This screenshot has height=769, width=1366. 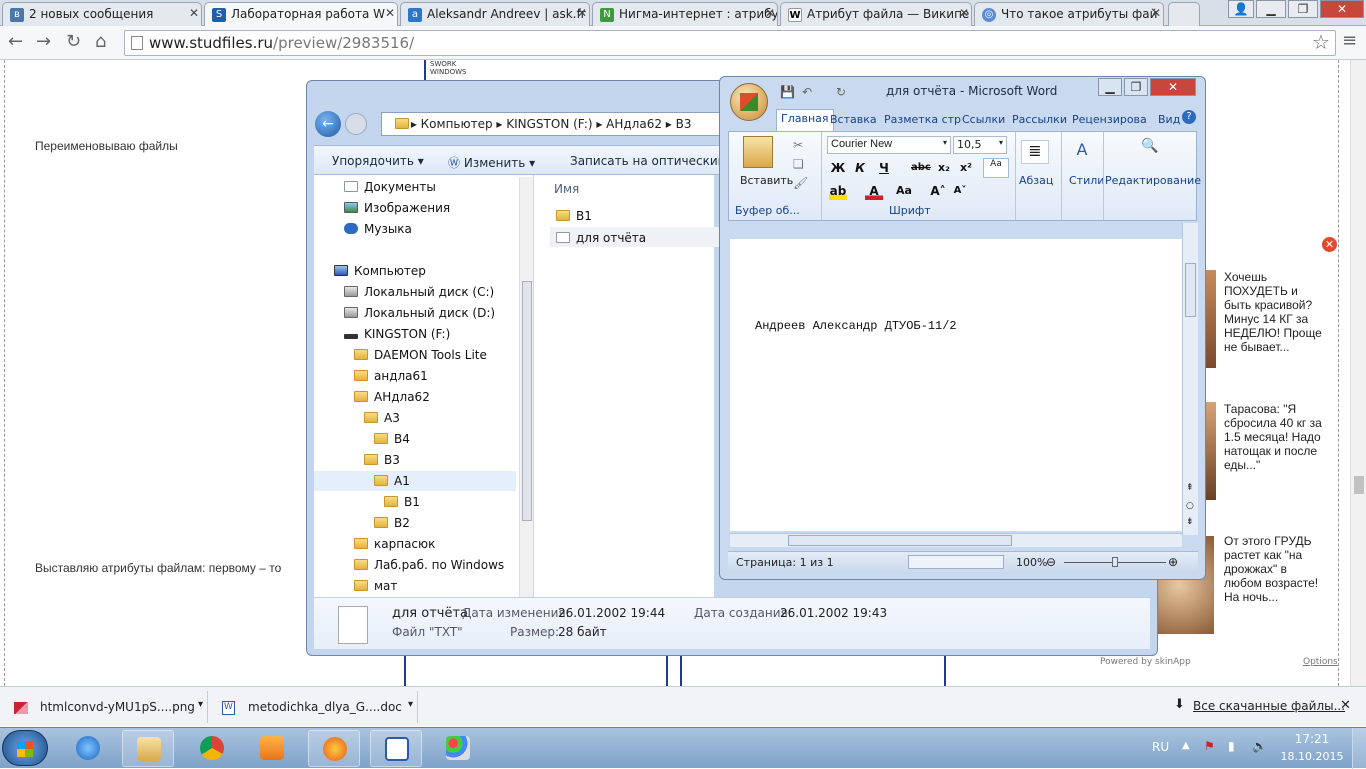 What do you see at coordinates (1190, 488) in the screenshot?
I see `prev-page-icon: ⇞` at bounding box center [1190, 488].